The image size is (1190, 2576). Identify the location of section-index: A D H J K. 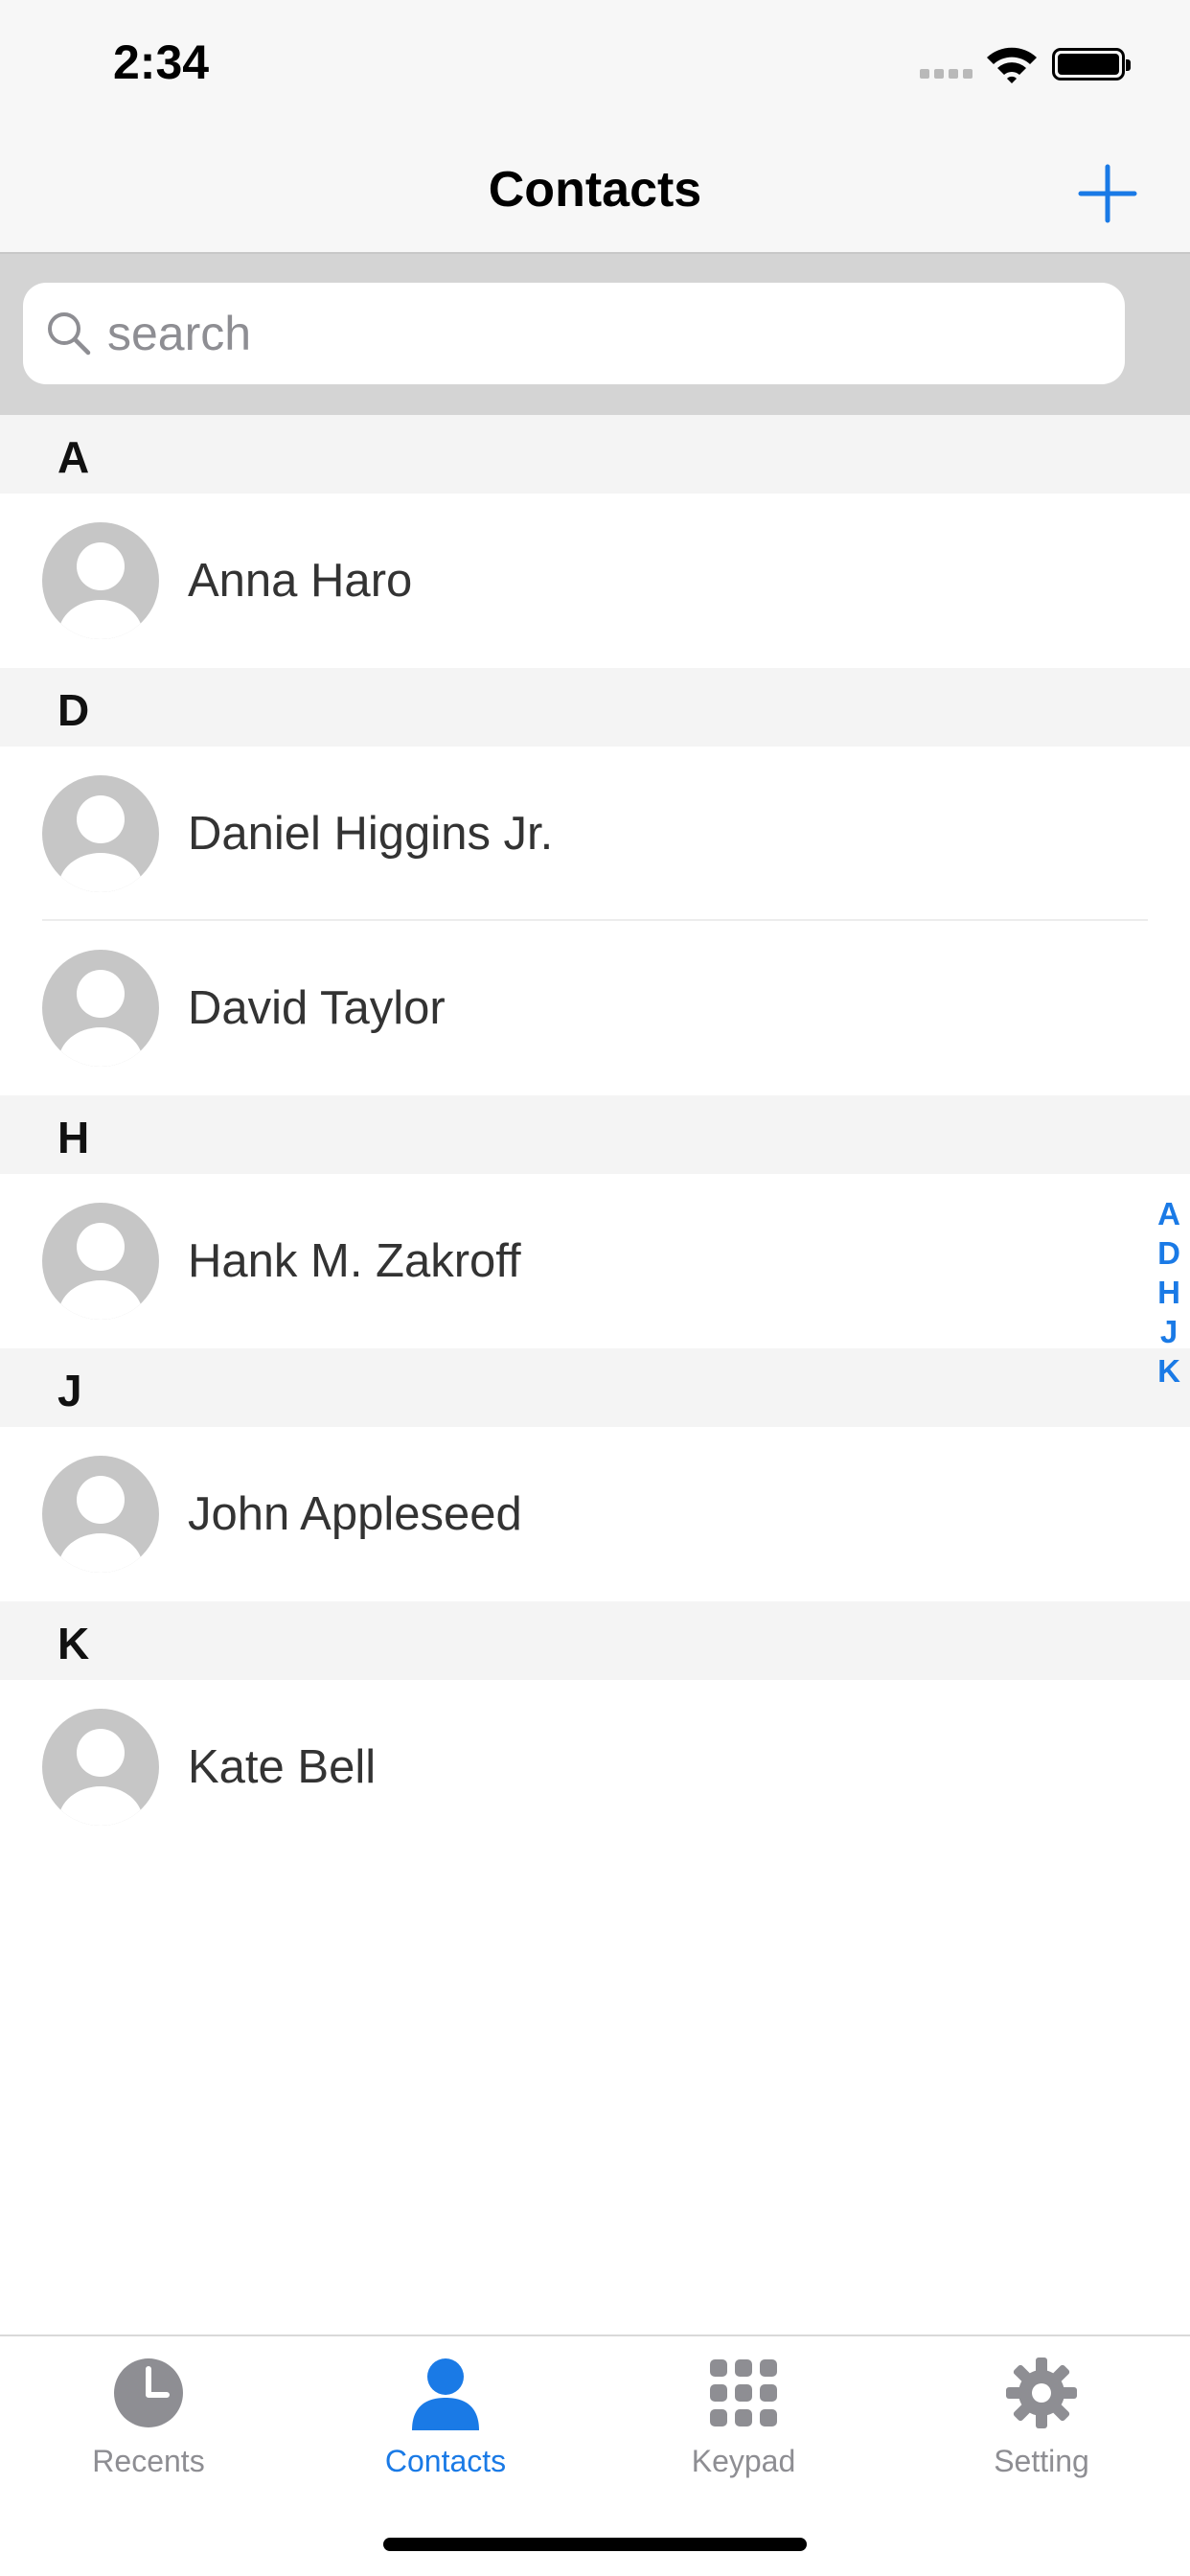
(1169, 1292).